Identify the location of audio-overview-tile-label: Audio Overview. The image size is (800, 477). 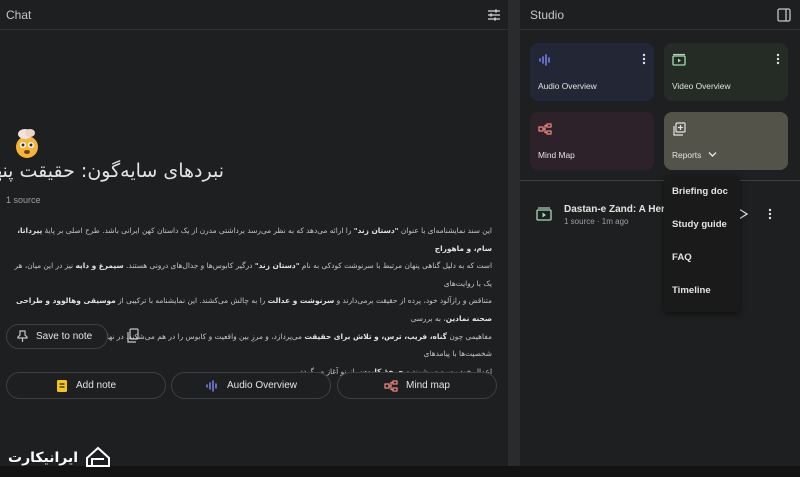
(567, 86).